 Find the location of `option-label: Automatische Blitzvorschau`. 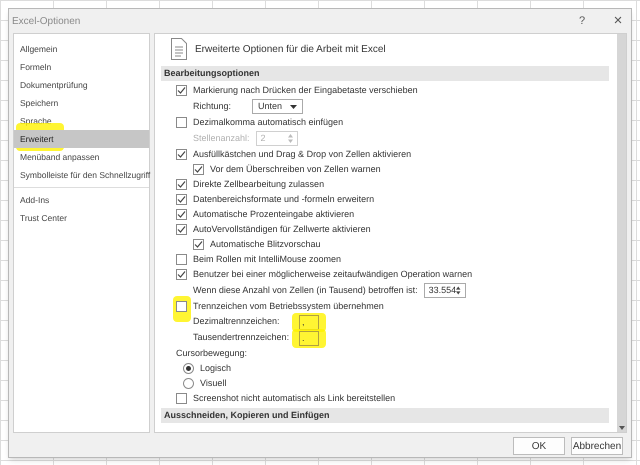

option-label: Automatische Blitzvorschau is located at coordinates (265, 244).